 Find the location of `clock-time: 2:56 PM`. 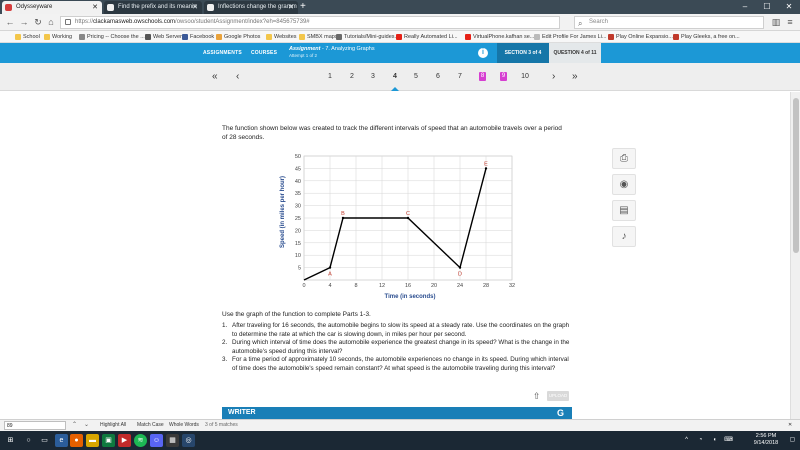

clock-time: 2:56 PM is located at coordinates (766, 436).